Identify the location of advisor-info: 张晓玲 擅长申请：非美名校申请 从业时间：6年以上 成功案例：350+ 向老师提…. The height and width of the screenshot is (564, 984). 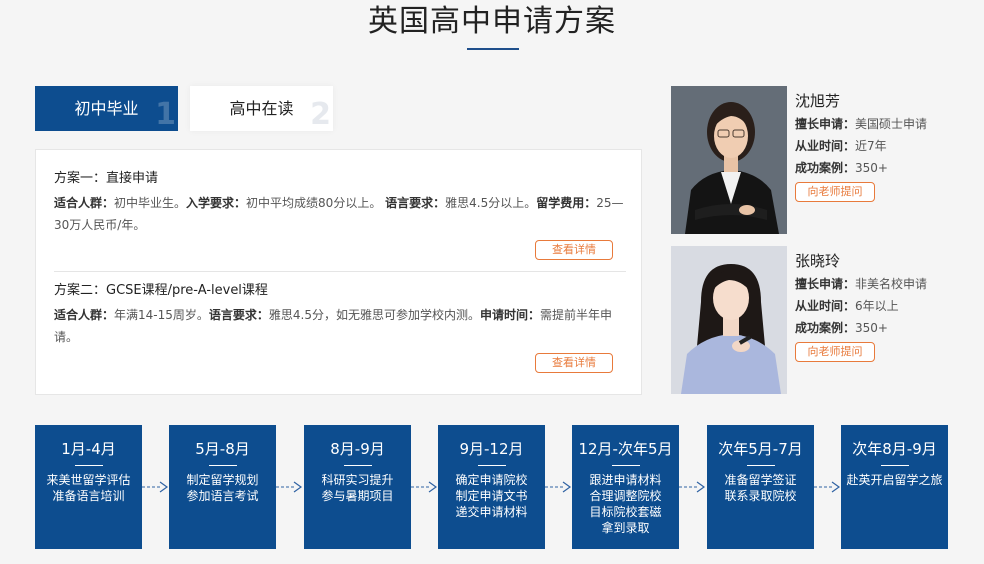
(883, 306).